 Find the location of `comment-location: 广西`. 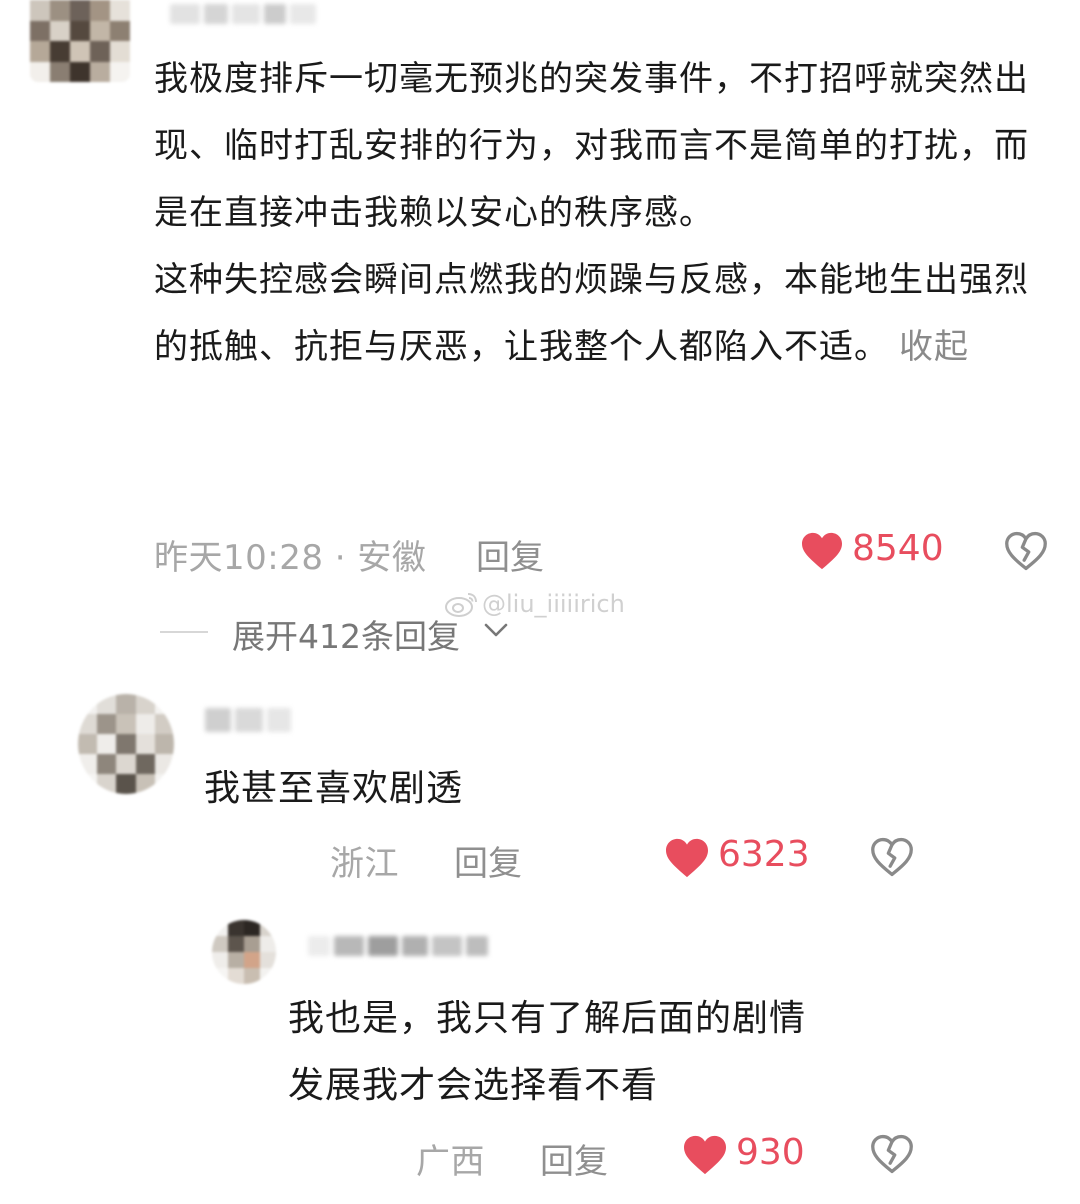

comment-location: 广西 is located at coordinates (450, 1162).